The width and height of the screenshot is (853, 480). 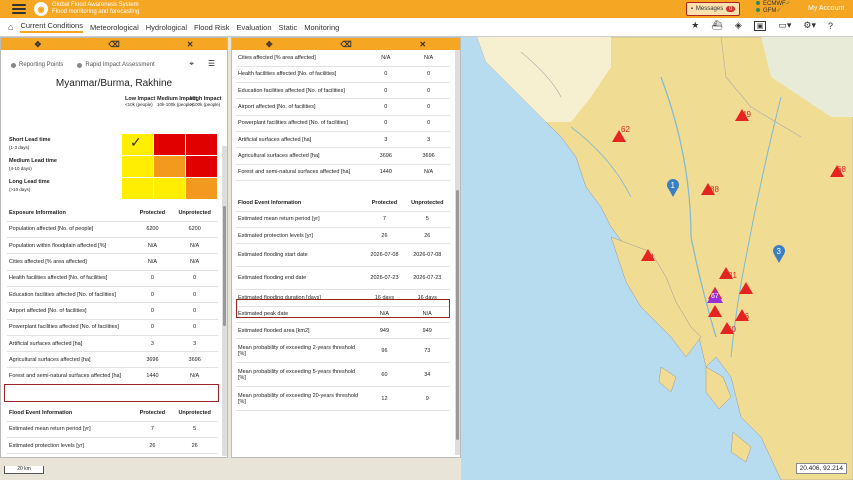 I want to click on status-dot-icon, so click(x=758, y=10).